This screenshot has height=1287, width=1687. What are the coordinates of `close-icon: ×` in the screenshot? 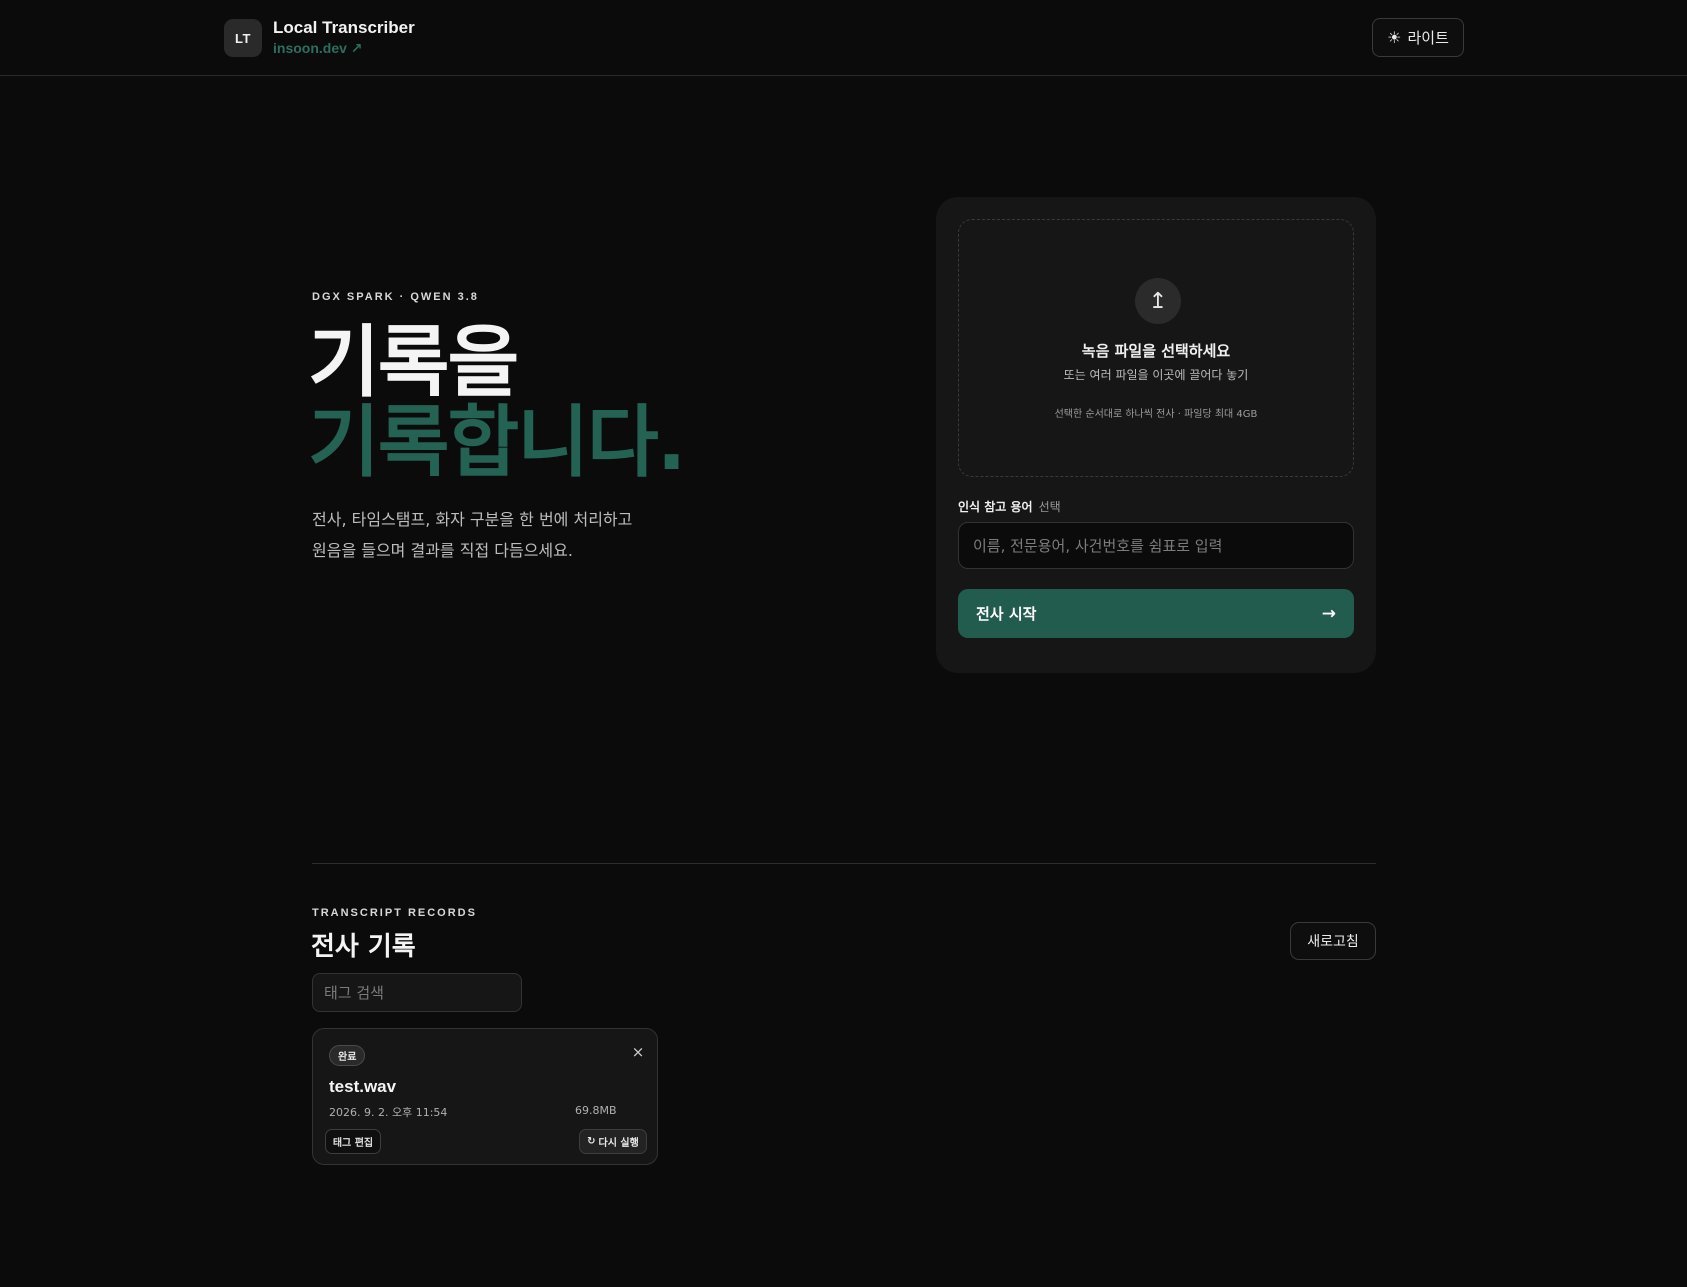 It's located at (638, 1052).